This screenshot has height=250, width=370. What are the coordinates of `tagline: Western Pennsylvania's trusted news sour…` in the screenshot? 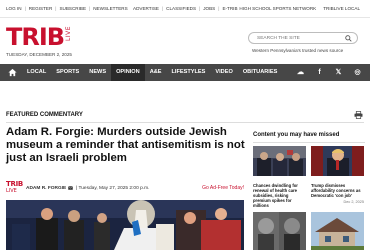 It's located at (298, 50).